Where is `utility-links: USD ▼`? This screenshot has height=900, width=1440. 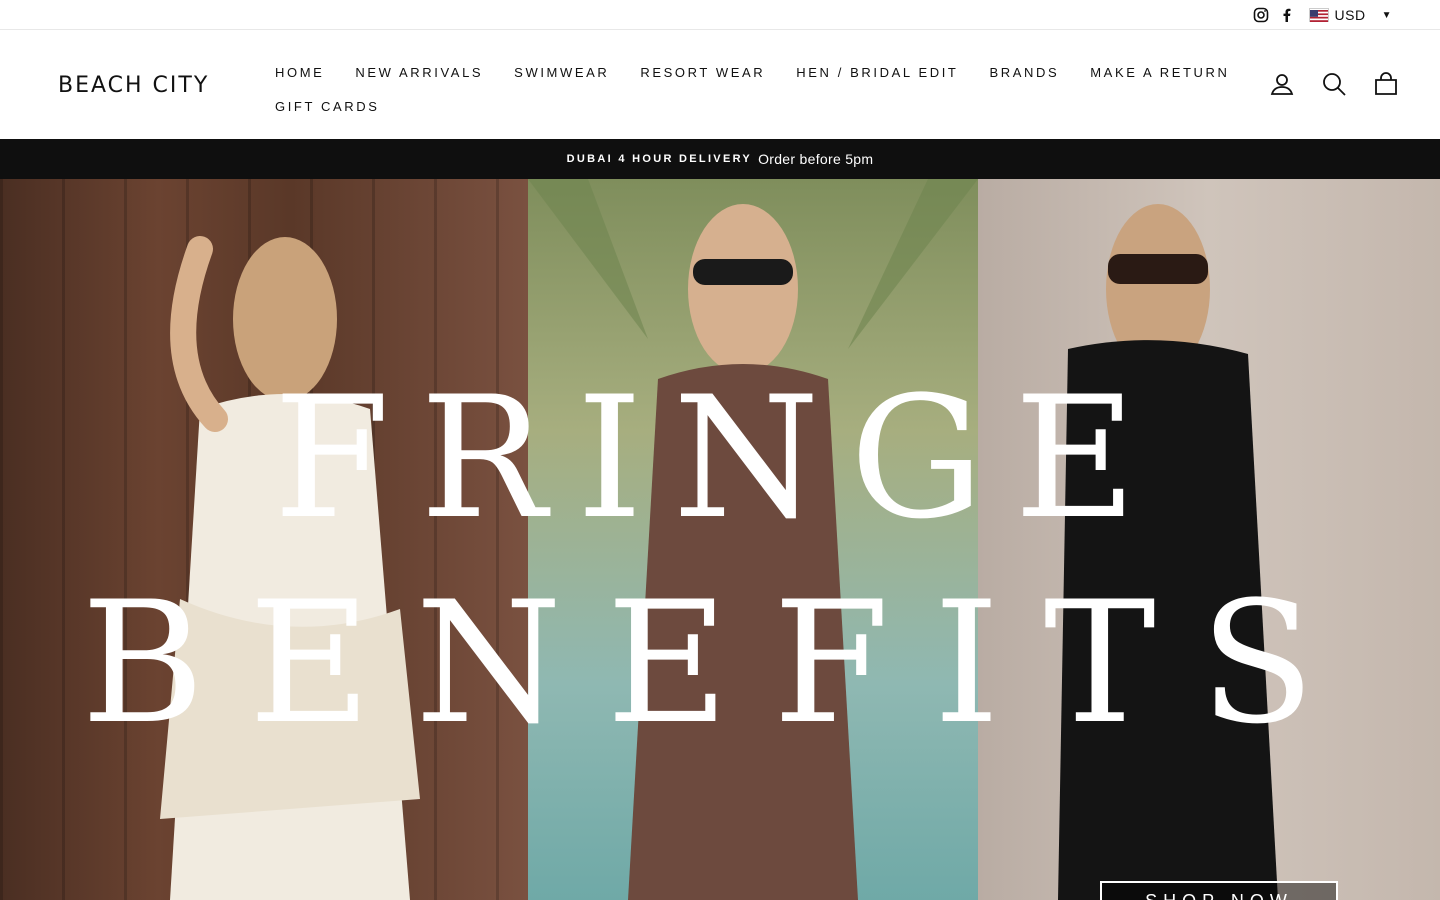
utility-links: USD ▼ is located at coordinates (1322, 15).